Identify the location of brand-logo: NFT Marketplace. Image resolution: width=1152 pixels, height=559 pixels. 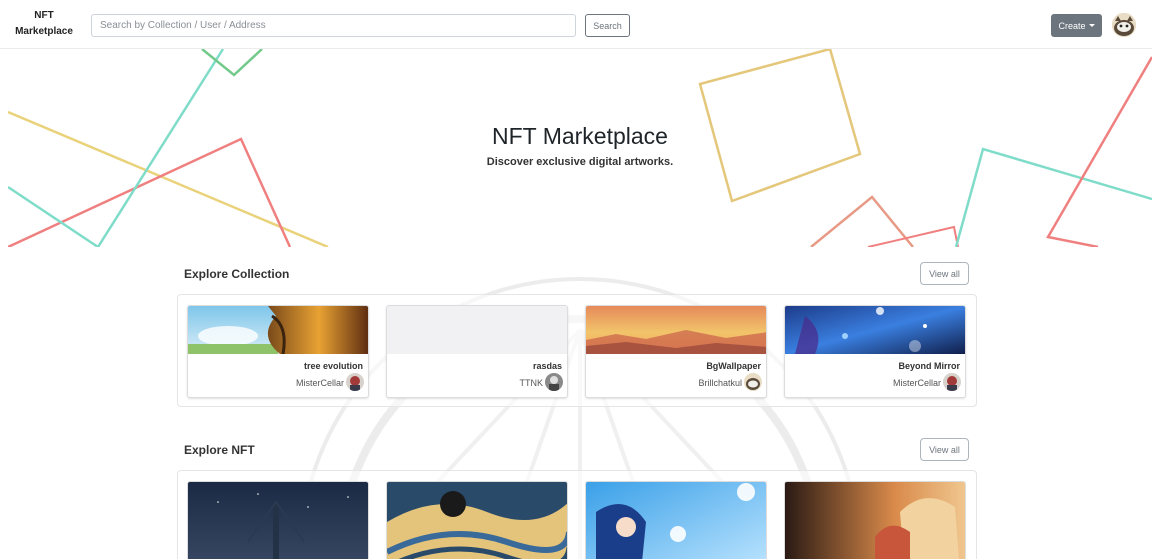
(44, 24).